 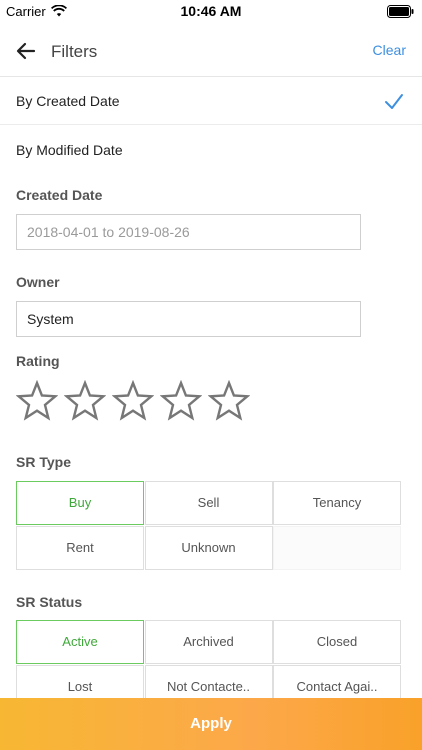 I want to click on sr-type-empty-cell, so click(x=337, y=547).